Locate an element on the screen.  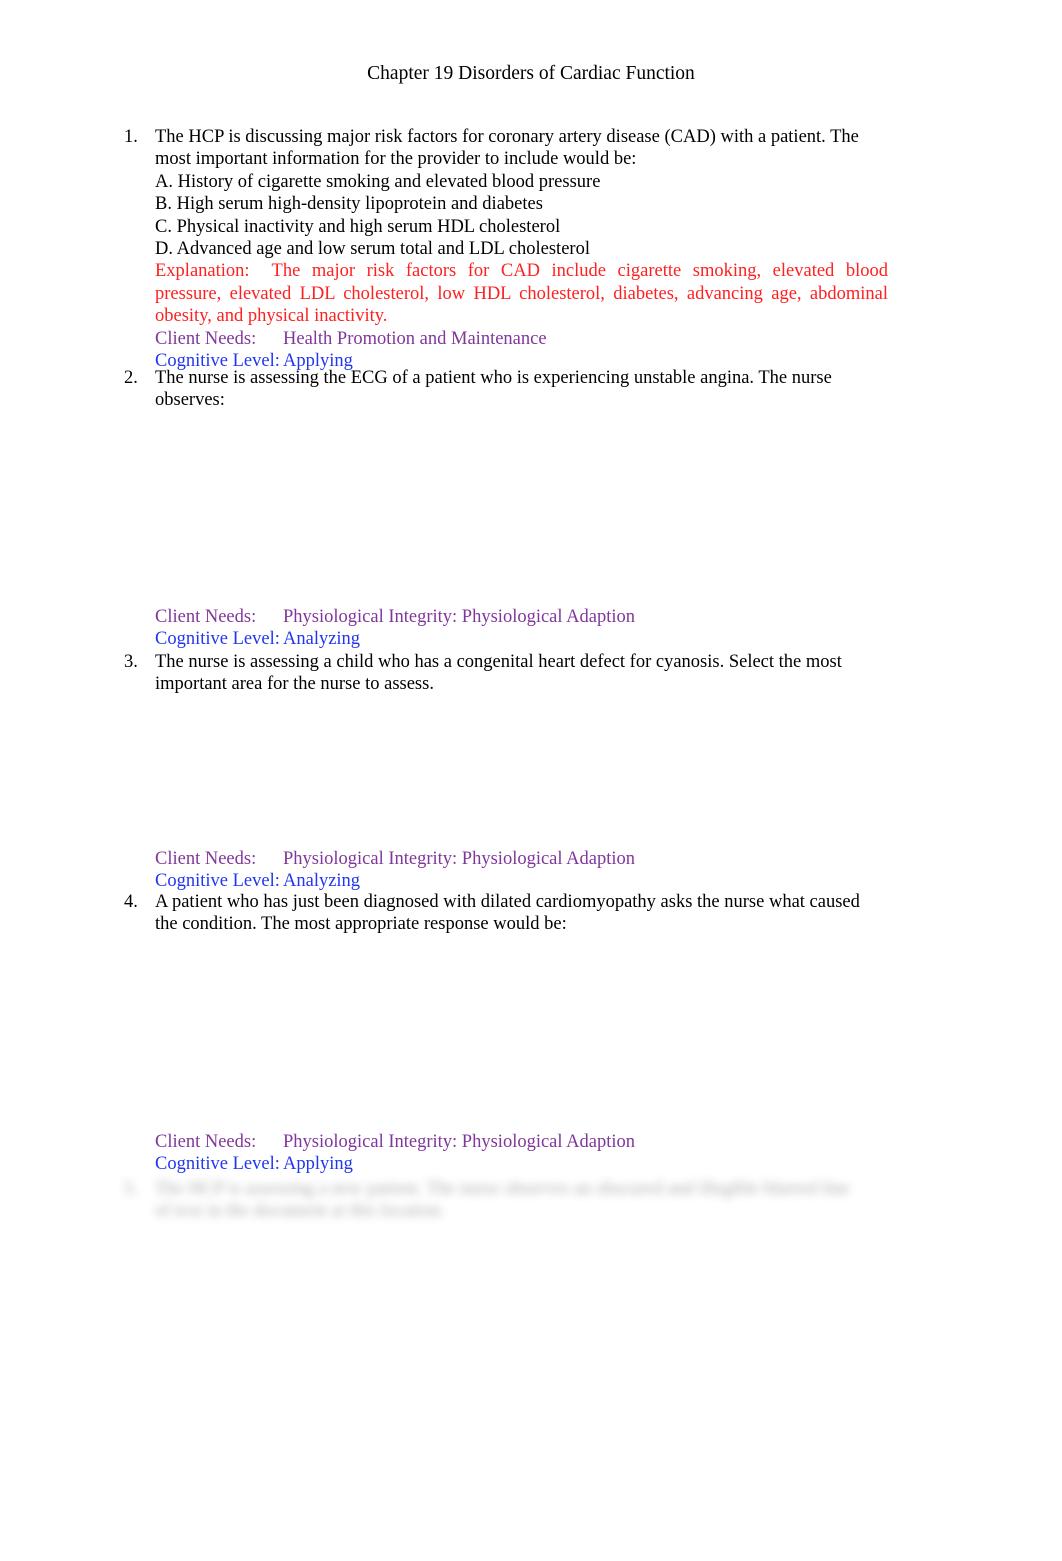
question-1-client-needs-value: Health Promotion and Maintenance is located at coordinates (415, 338).